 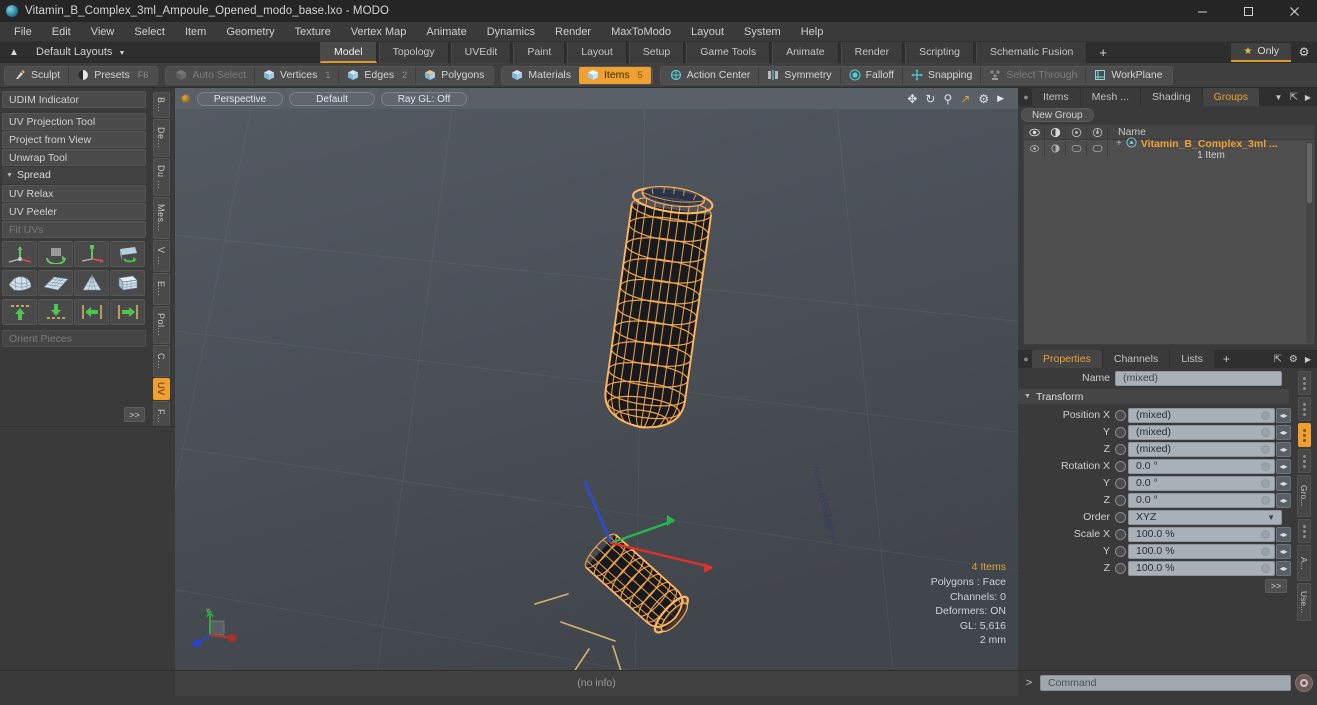 What do you see at coordinates (1097, 148) in the screenshot?
I see `row-wire-toggle` at bounding box center [1097, 148].